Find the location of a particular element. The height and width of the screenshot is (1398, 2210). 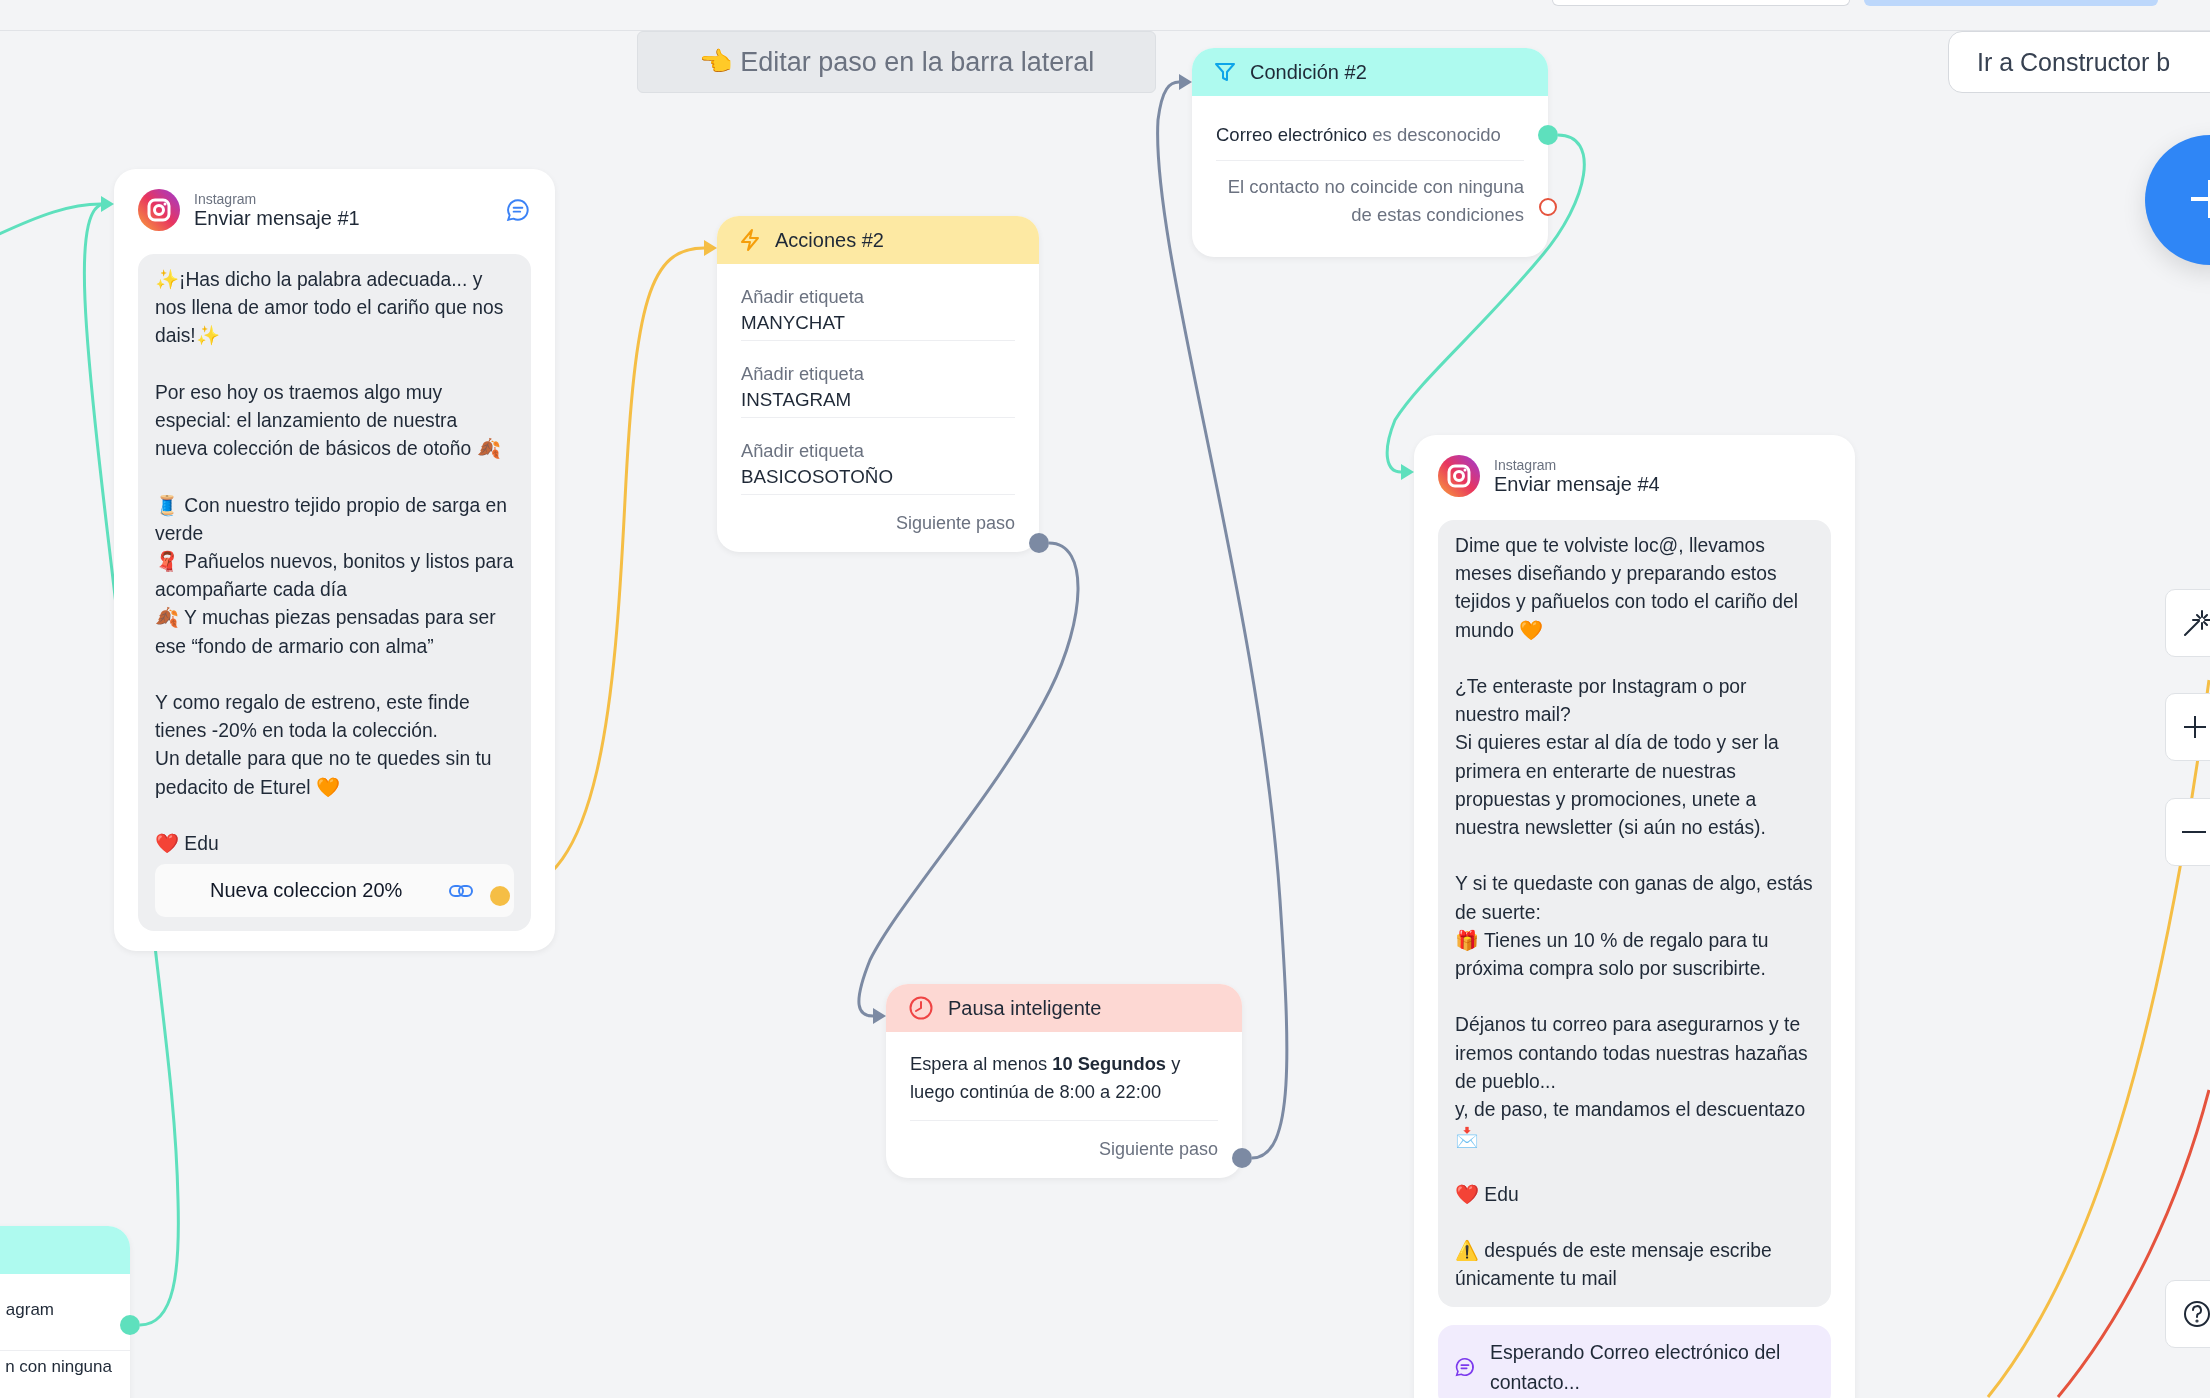

node-card: Pausa inteligente Espera al menos 10 Segundos y luego continúa de 8:00 a 22:00 Siguiente paso is located at coordinates (1064, 1081).